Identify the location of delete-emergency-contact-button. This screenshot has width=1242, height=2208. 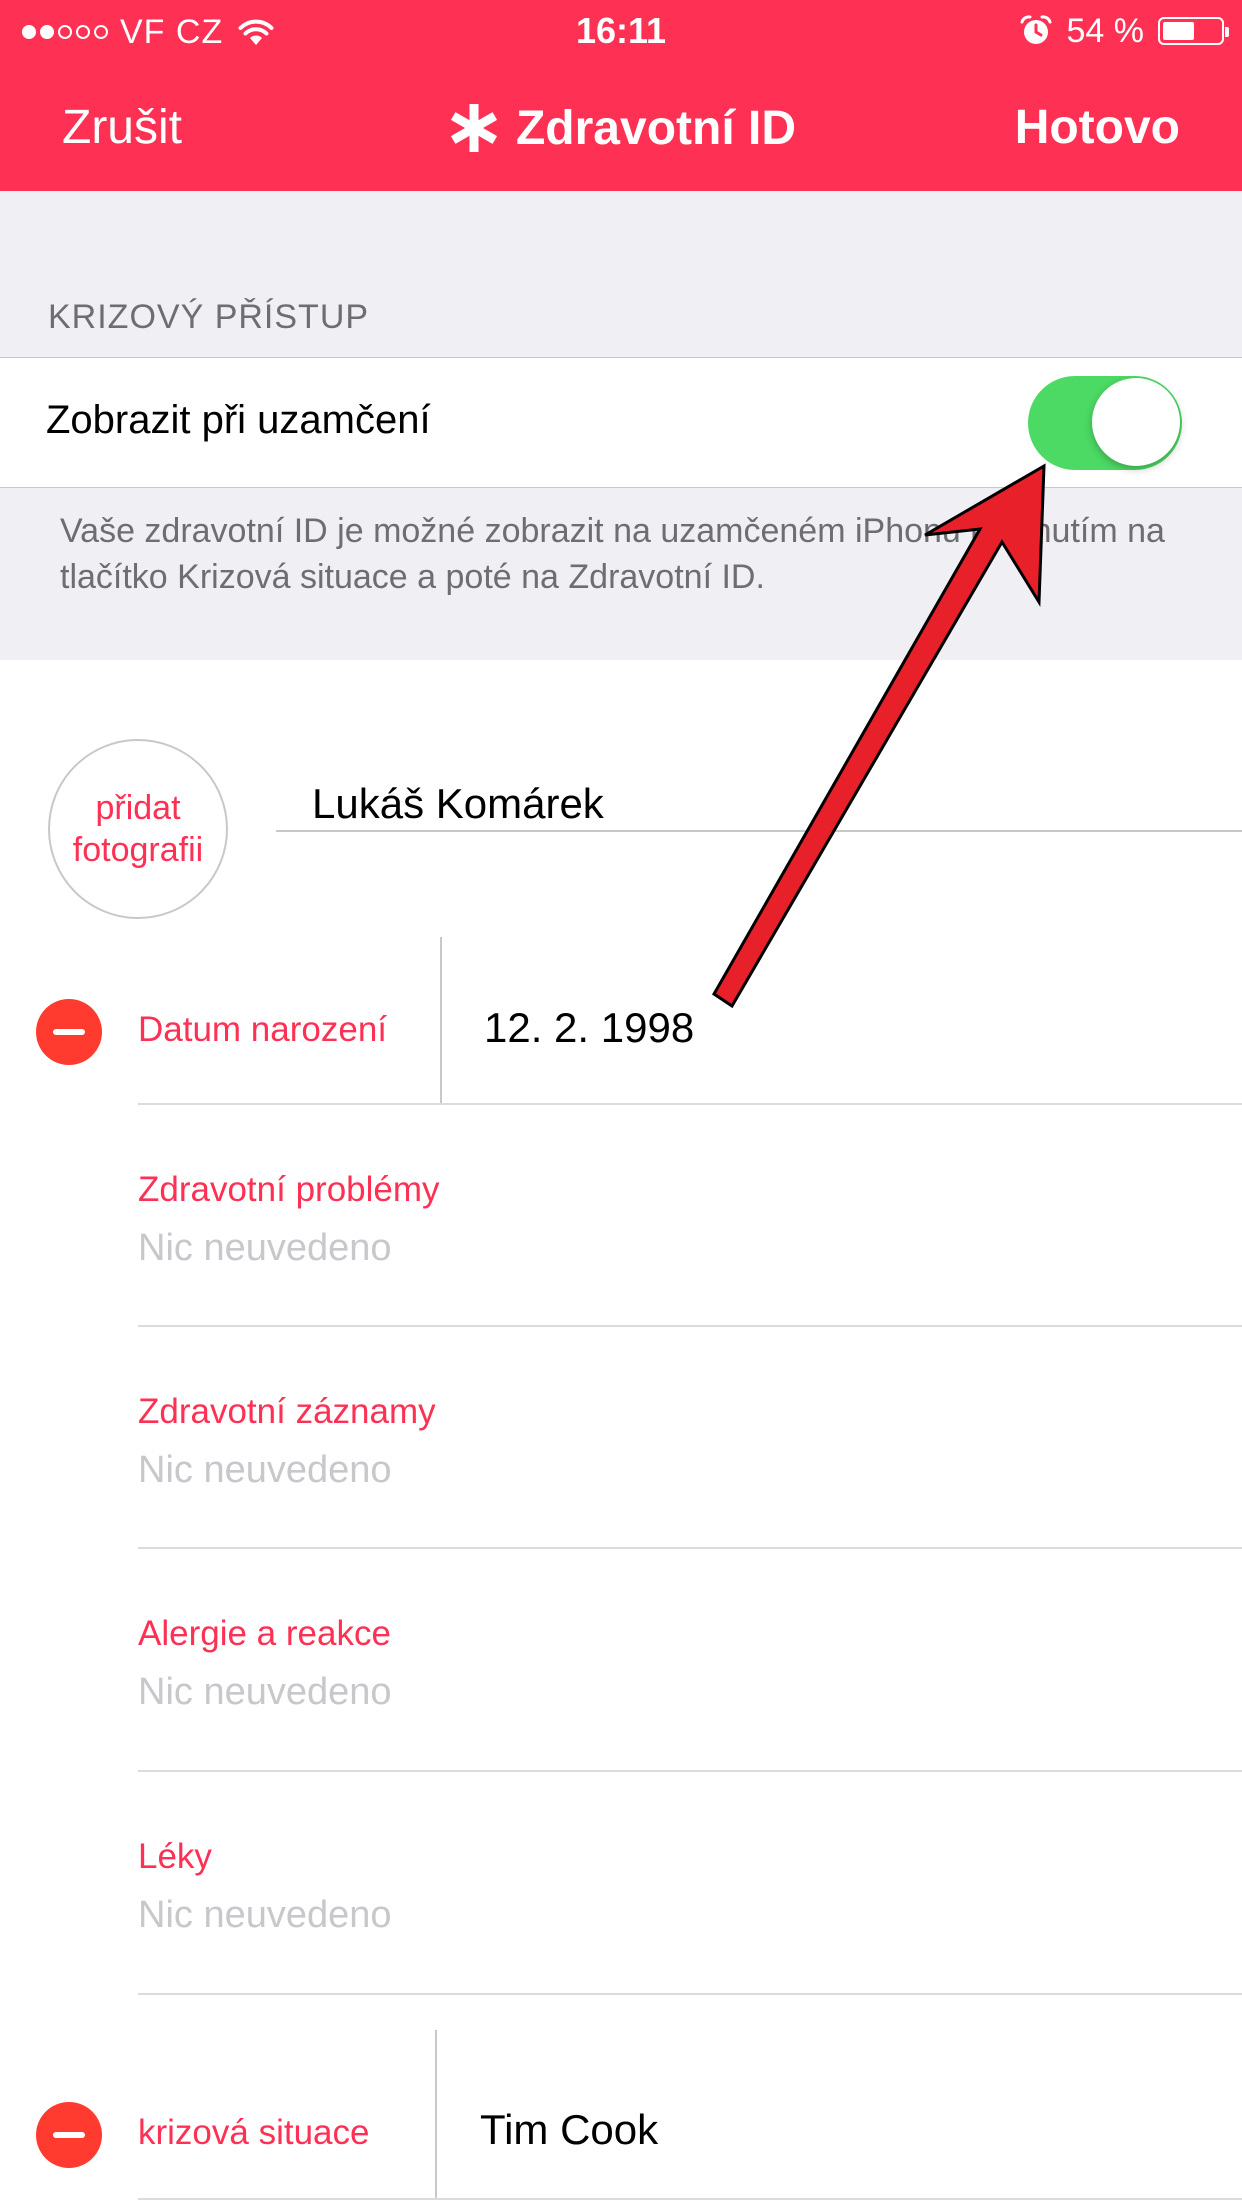
(69, 2135).